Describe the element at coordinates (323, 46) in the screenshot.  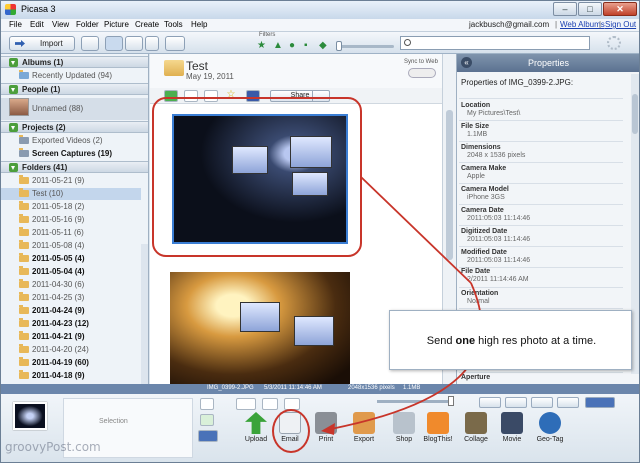
I see `filter-geotag-icon: ◆` at that location.